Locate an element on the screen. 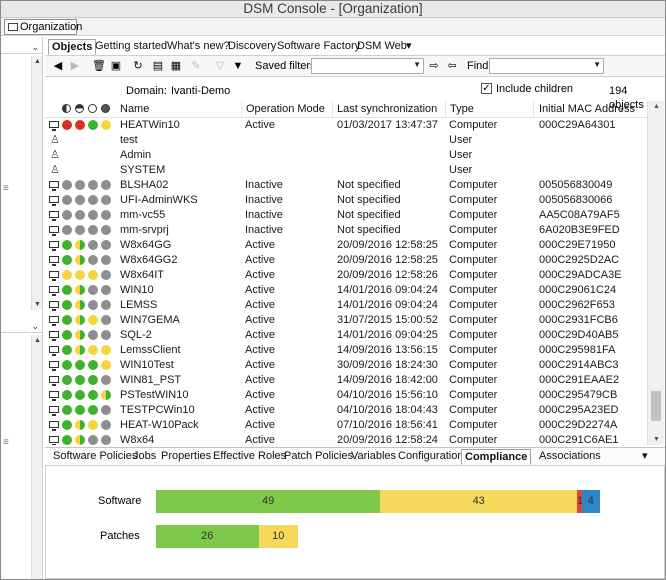 This screenshot has height=580, width=666. table-row: ♙ test User is located at coordinates (346, 140).